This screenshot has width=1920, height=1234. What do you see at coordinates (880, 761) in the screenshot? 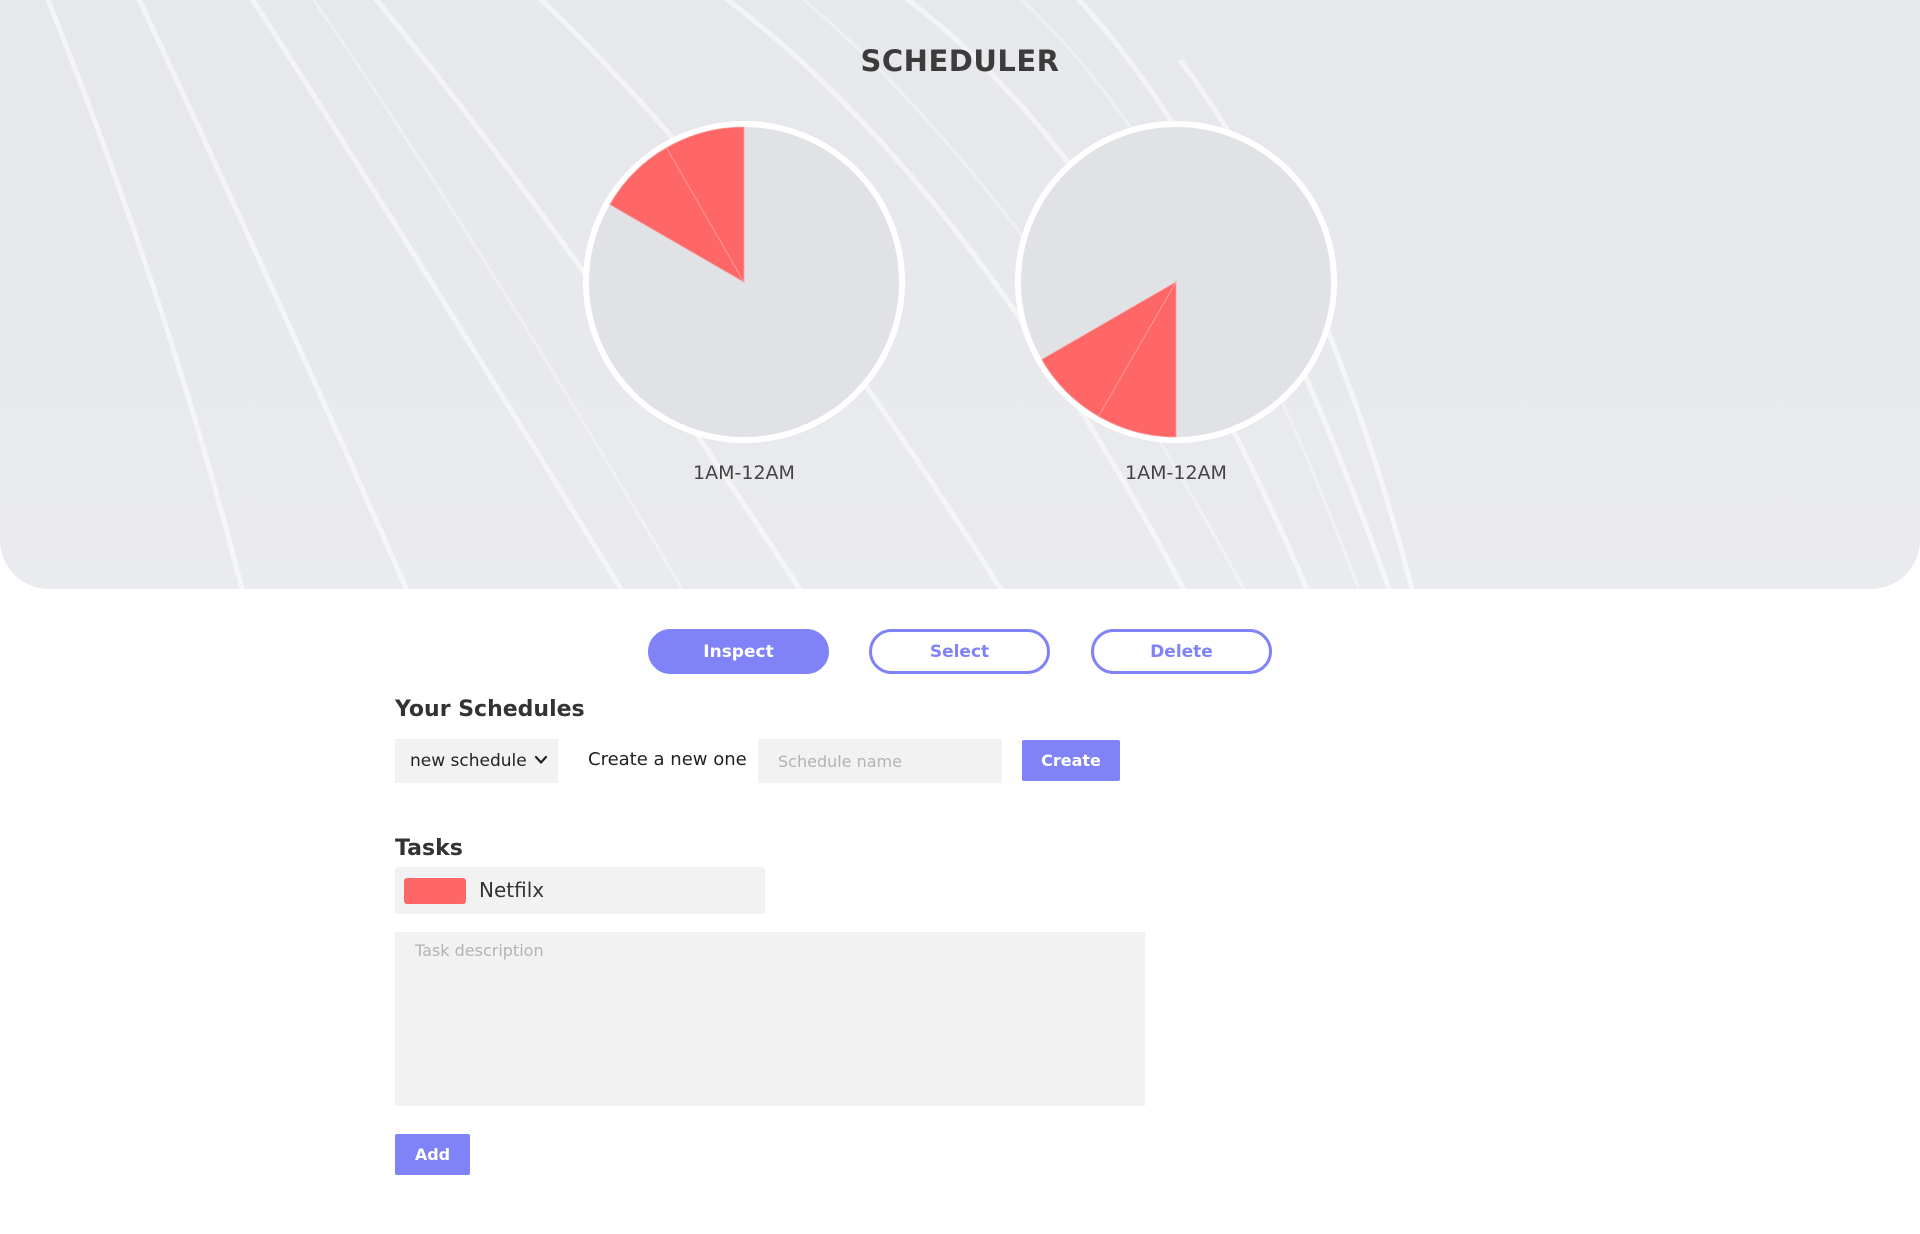
I see `schedule-name-input: Schedule name` at bounding box center [880, 761].